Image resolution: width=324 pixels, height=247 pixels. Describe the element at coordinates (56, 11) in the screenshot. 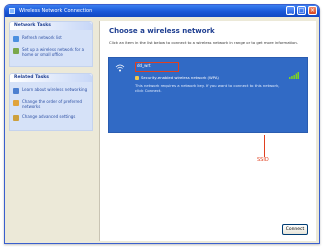

I see `window-title: Wireless Network Connection` at that location.